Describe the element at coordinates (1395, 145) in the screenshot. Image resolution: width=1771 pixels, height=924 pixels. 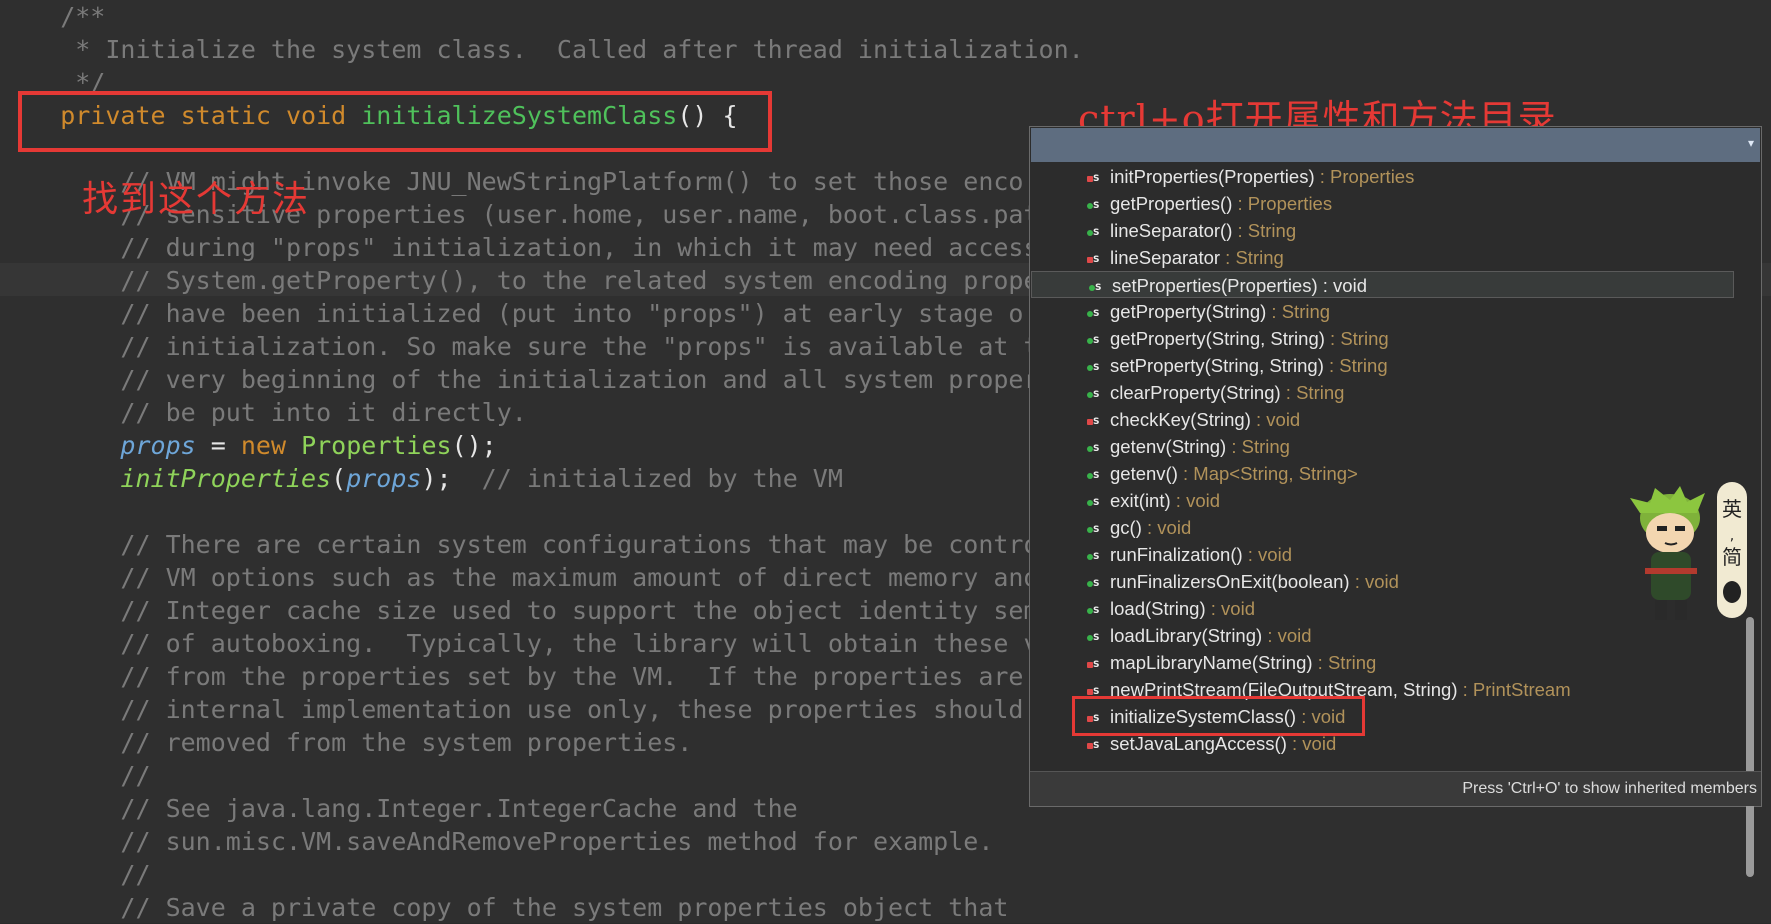
I see `outline-filter-input: ▾` at that location.